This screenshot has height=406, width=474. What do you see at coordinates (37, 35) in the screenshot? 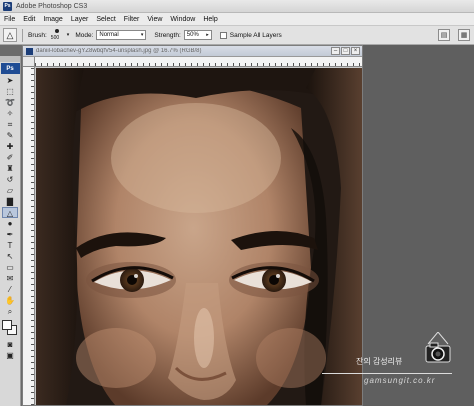
I see `brush-label: Brush:` at bounding box center [37, 35].